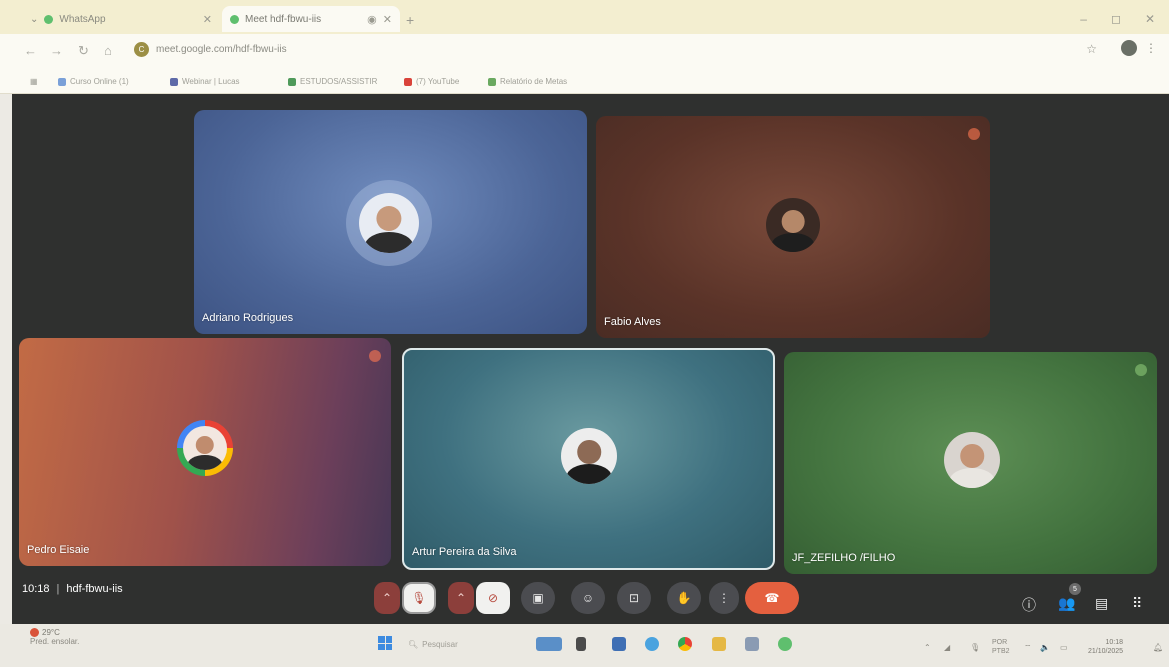 This screenshot has width=1169, height=667. I want to click on chat-icon: ▤, so click(1101, 603).